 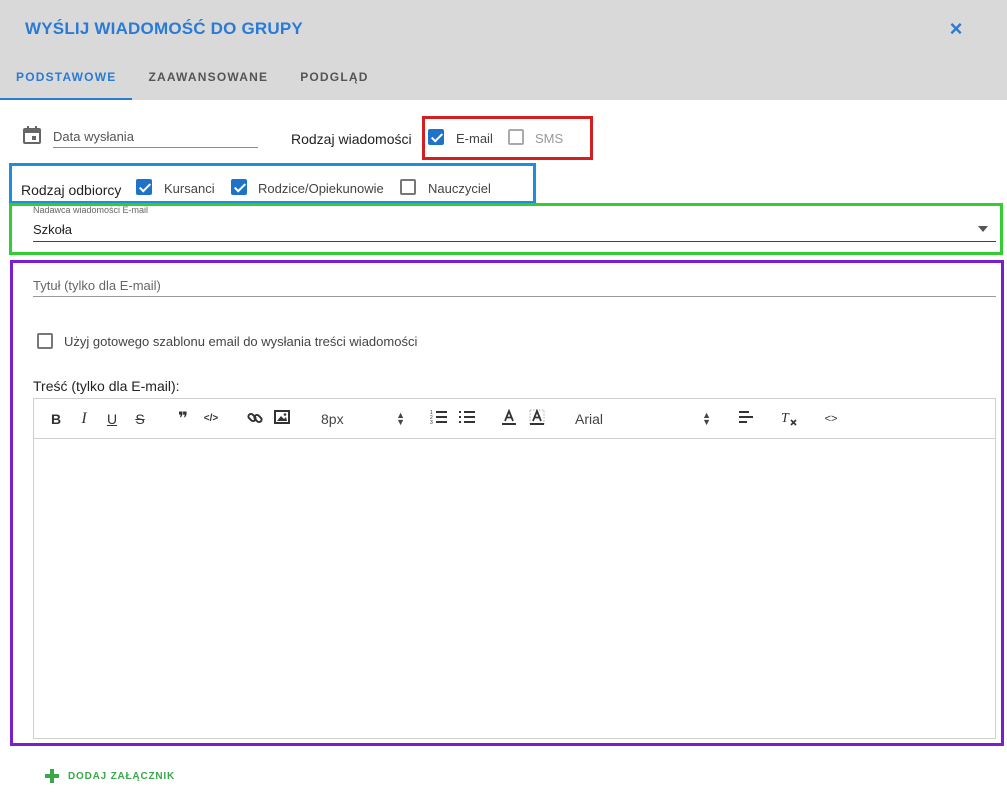 I want to click on add-attachment-label: DODAJ ZAŁĄCZNIK, so click(x=121, y=776).